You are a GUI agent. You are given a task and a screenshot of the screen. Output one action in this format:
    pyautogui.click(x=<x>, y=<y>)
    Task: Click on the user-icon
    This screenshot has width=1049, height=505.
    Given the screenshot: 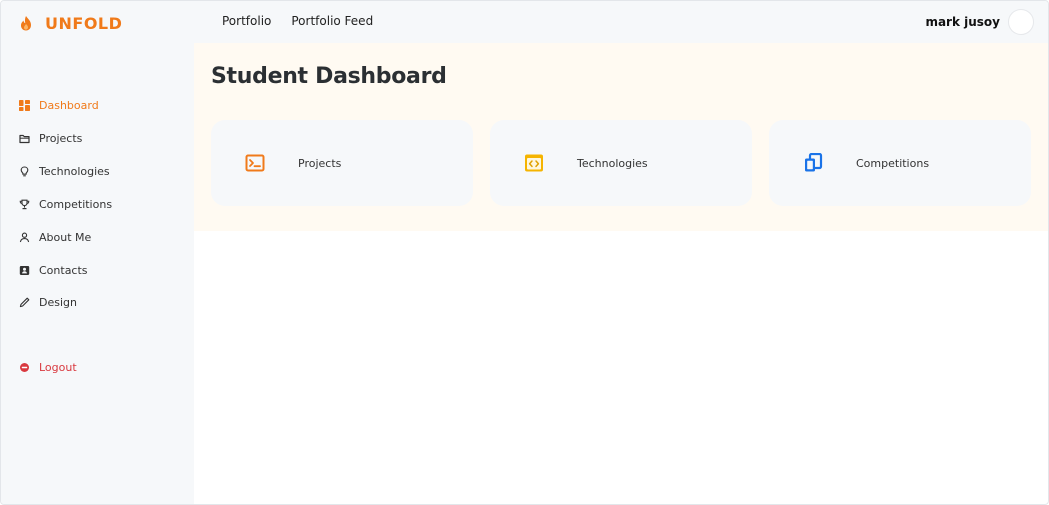 What is the action you would take?
    pyautogui.click(x=24, y=237)
    